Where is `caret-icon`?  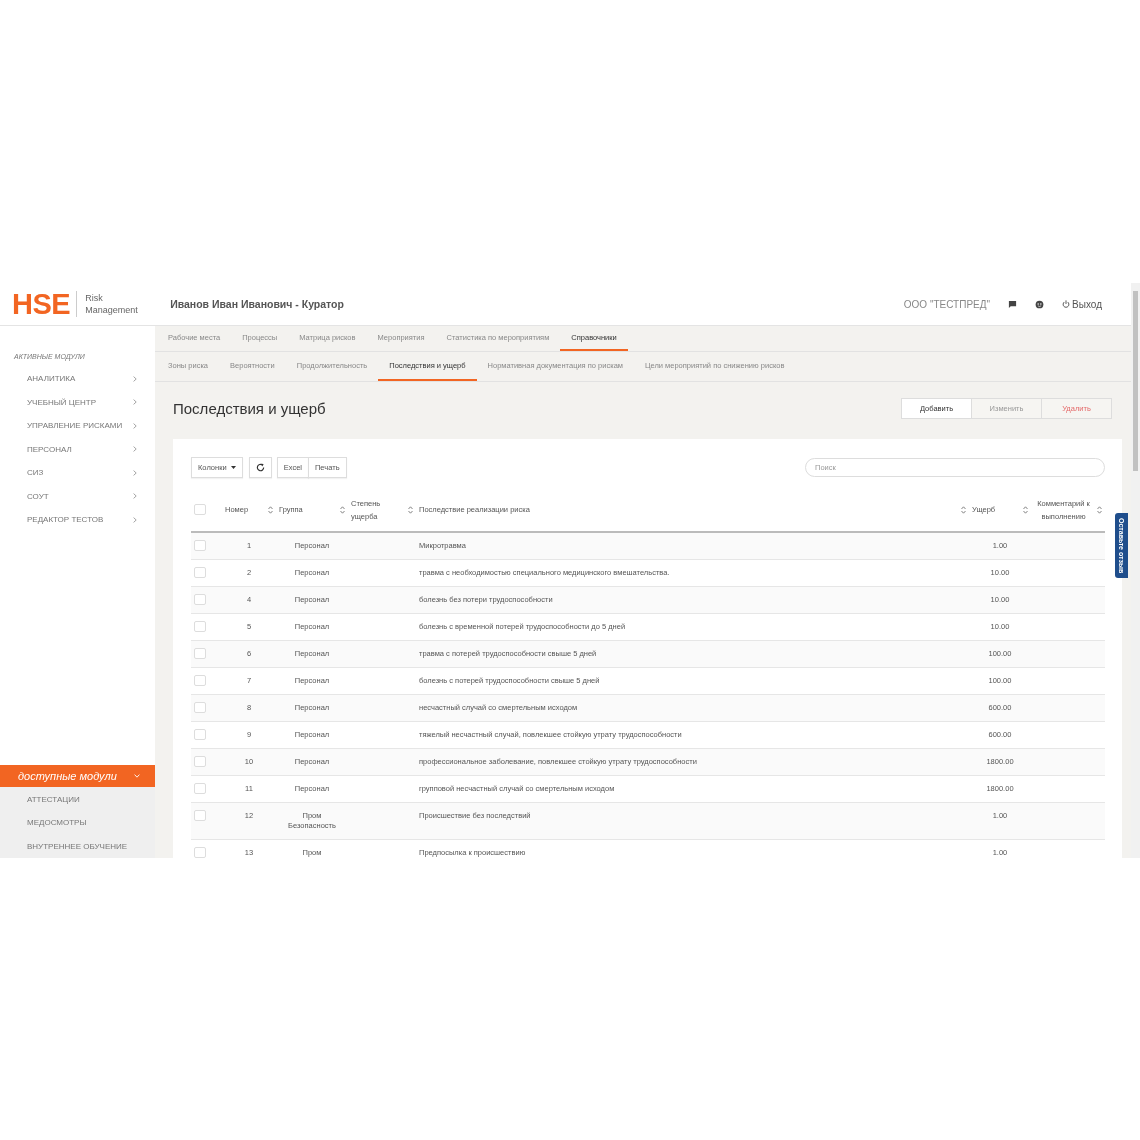
caret-icon is located at coordinates (233, 467).